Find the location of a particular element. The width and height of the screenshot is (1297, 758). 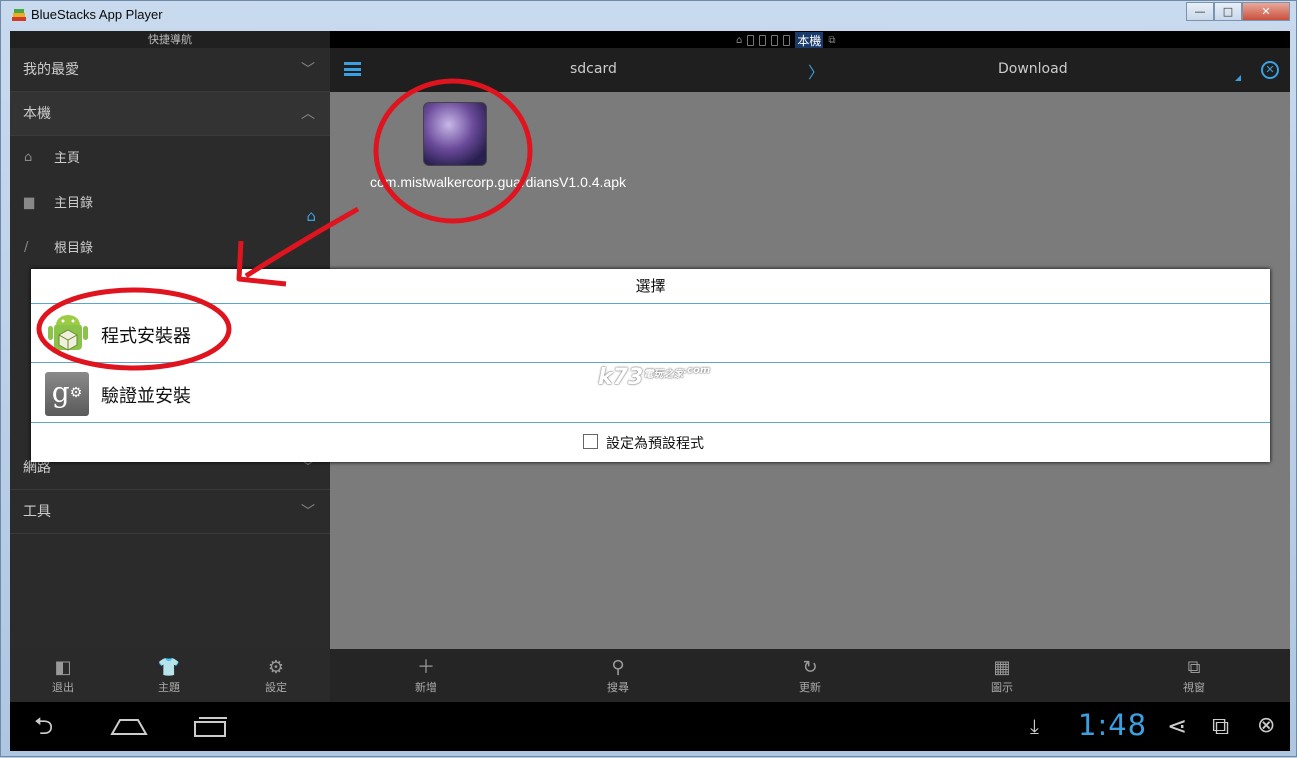

breadcrumb-download: Download is located at coordinates (1033, 69).